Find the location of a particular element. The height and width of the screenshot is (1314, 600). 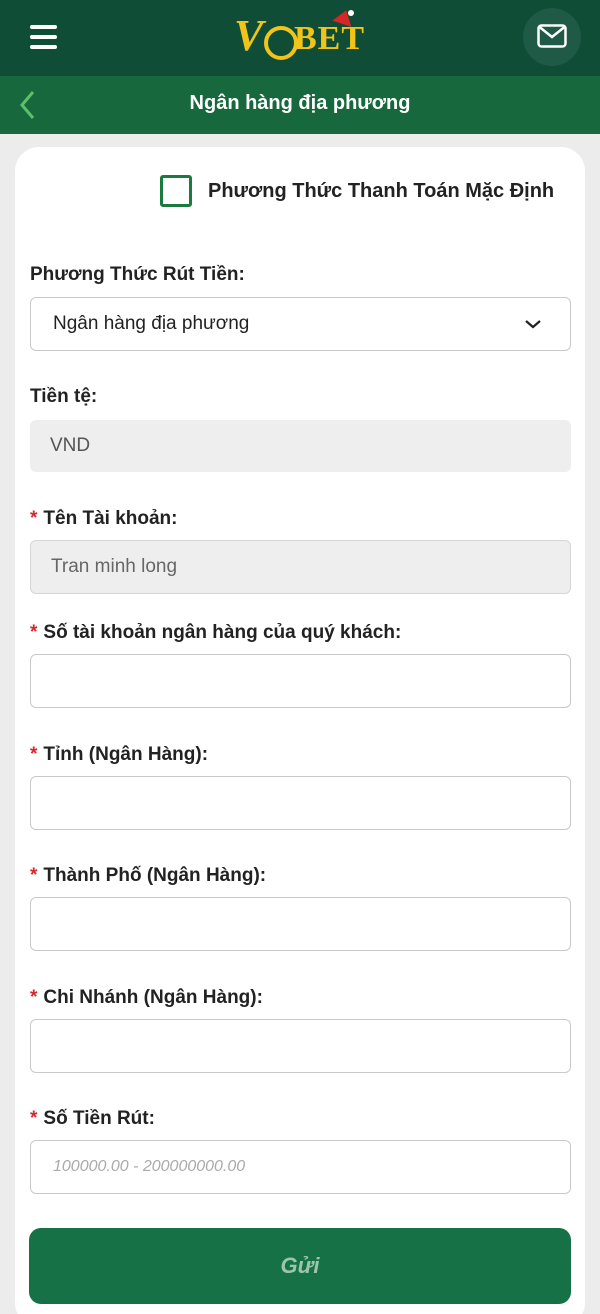

submit-label: Gửi is located at coordinates (300, 1265).